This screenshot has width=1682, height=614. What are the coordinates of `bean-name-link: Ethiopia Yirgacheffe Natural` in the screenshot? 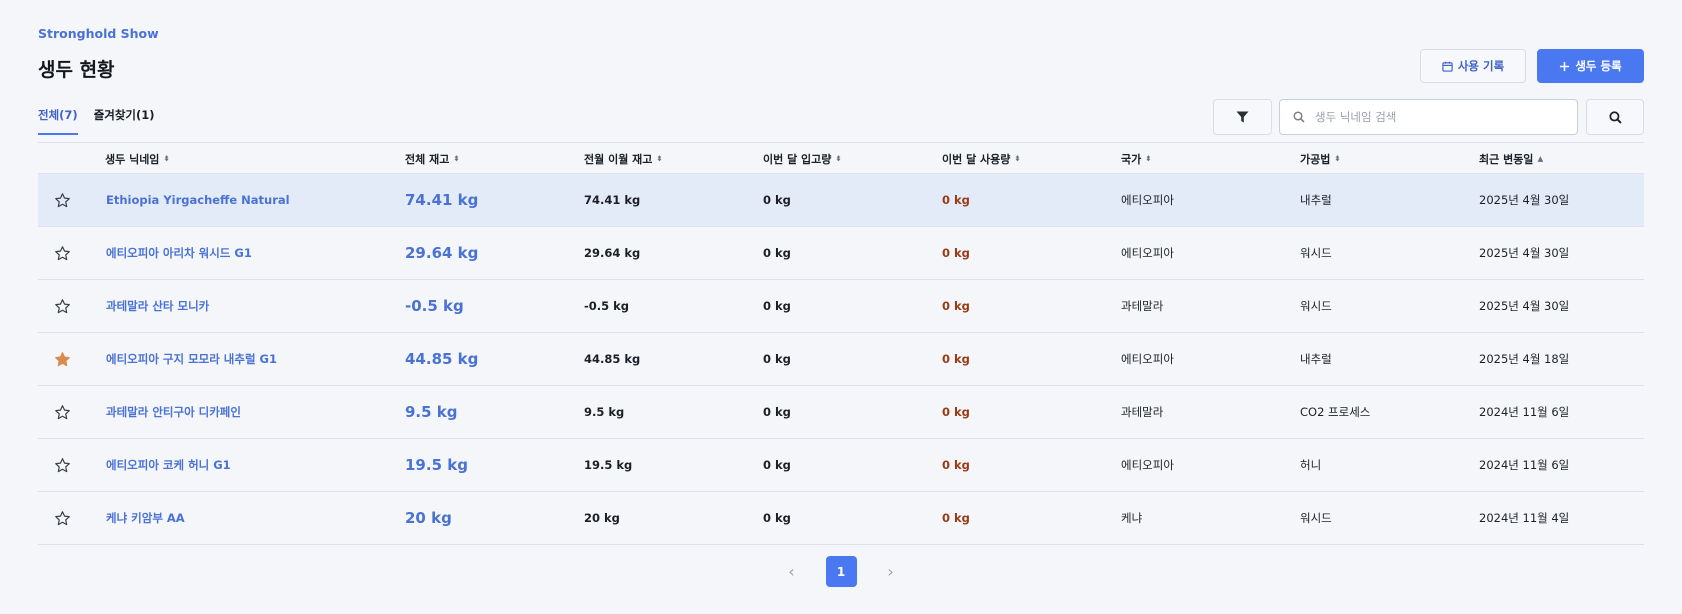 It's located at (198, 200).